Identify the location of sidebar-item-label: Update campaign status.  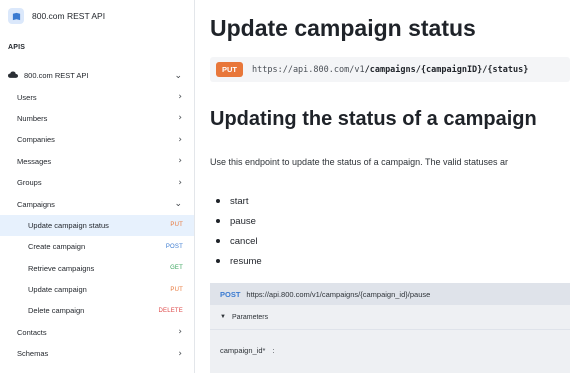
(68, 225).